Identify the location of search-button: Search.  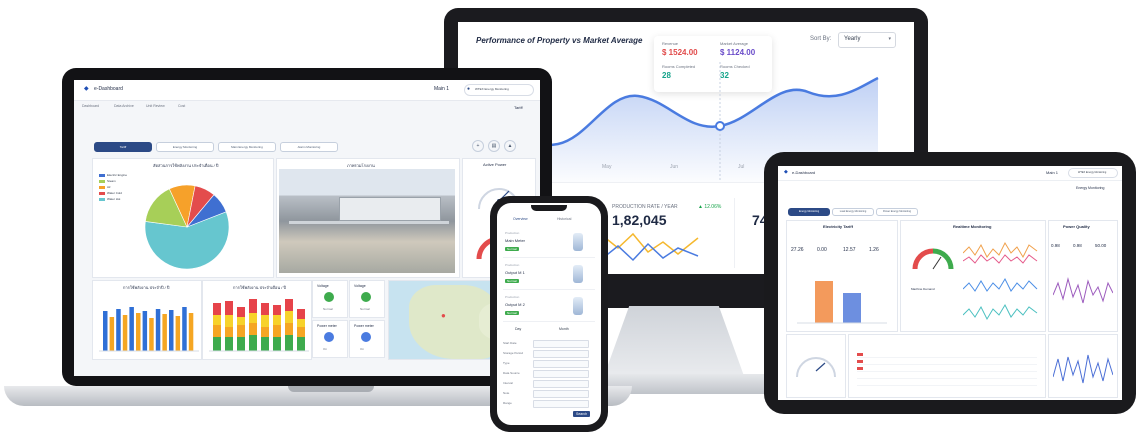
(582, 414).